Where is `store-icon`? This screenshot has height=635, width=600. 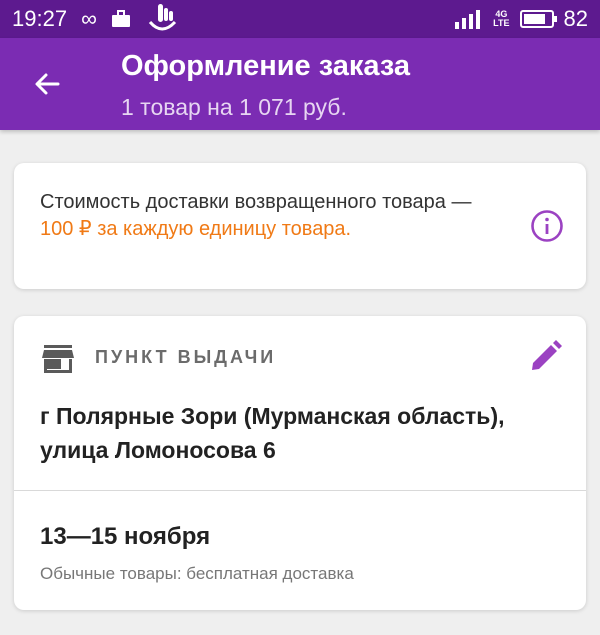
store-icon is located at coordinates (58, 359).